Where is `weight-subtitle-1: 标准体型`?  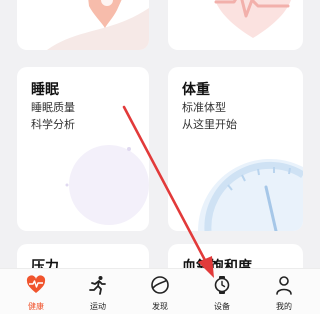 weight-subtitle-1: 标准体型 is located at coordinates (204, 107).